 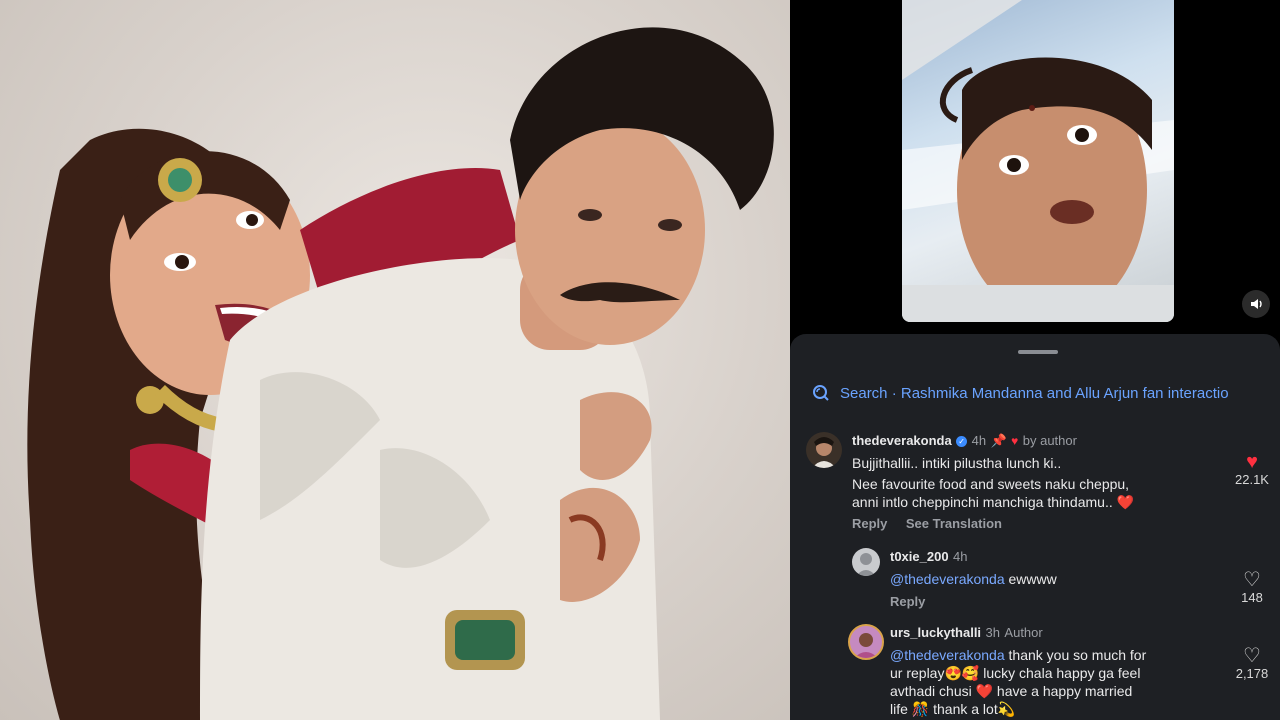 What do you see at coordinates (919, 556) in the screenshot?
I see `comment-username: t0xie_200` at bounding box center [919, 556].